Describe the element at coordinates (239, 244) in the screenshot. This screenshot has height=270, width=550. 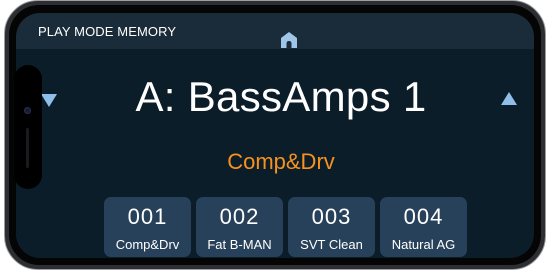
I see `slot-label: Fat B-MAN` at that location.